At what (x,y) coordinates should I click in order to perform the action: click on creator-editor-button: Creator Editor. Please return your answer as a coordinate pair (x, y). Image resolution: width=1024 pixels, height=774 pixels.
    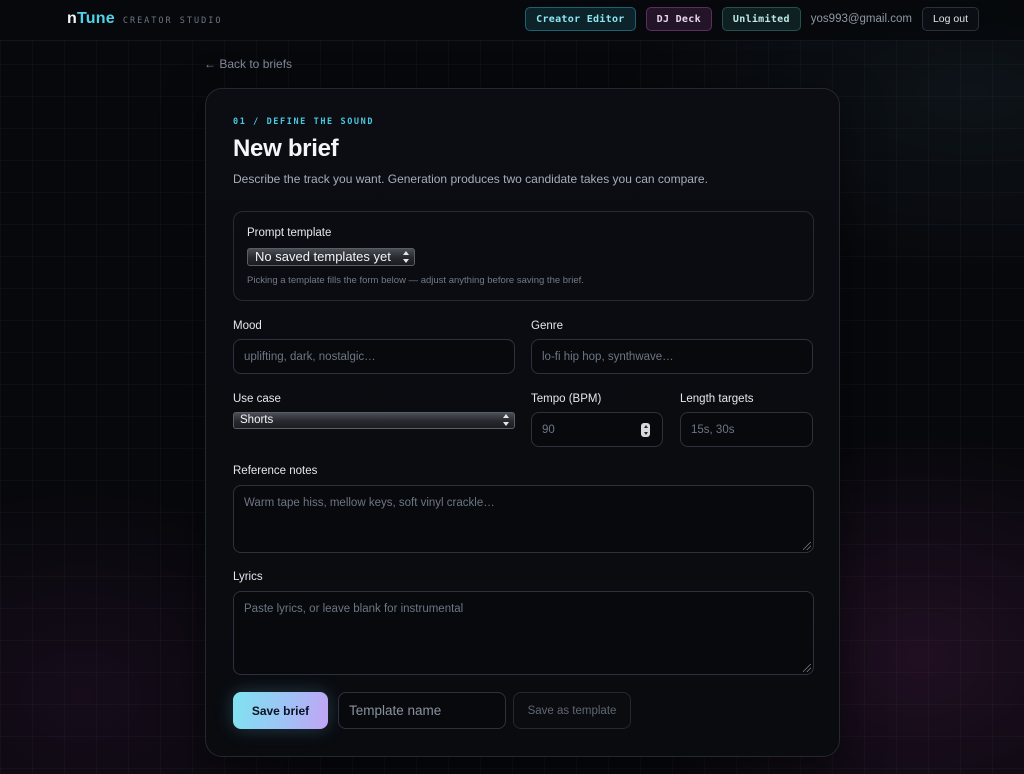
    Looking at the image, I should click on (580, 19).